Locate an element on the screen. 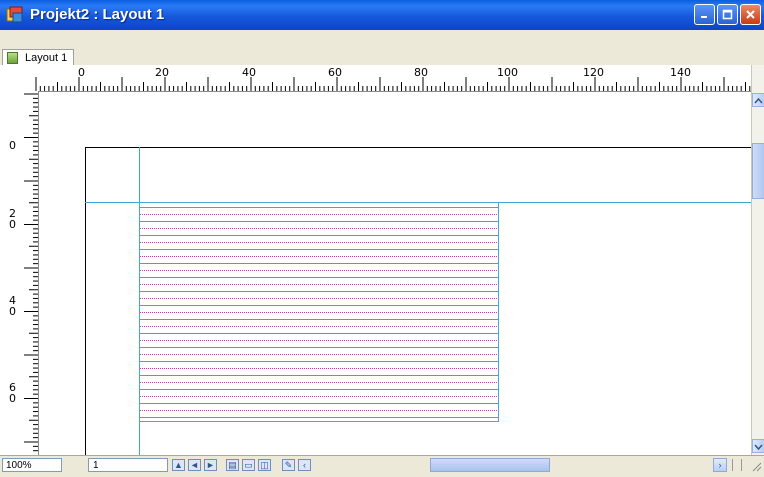  horizontal-ruler: 0 20 40 60 80 100 120 140 is located at coordinates (375, 78).